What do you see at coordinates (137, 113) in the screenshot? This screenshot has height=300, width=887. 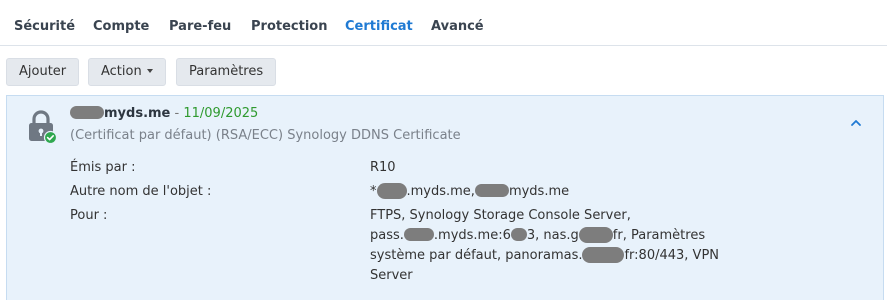 I see `certificate-domain: myds.me` at bounding box center [137, 113].